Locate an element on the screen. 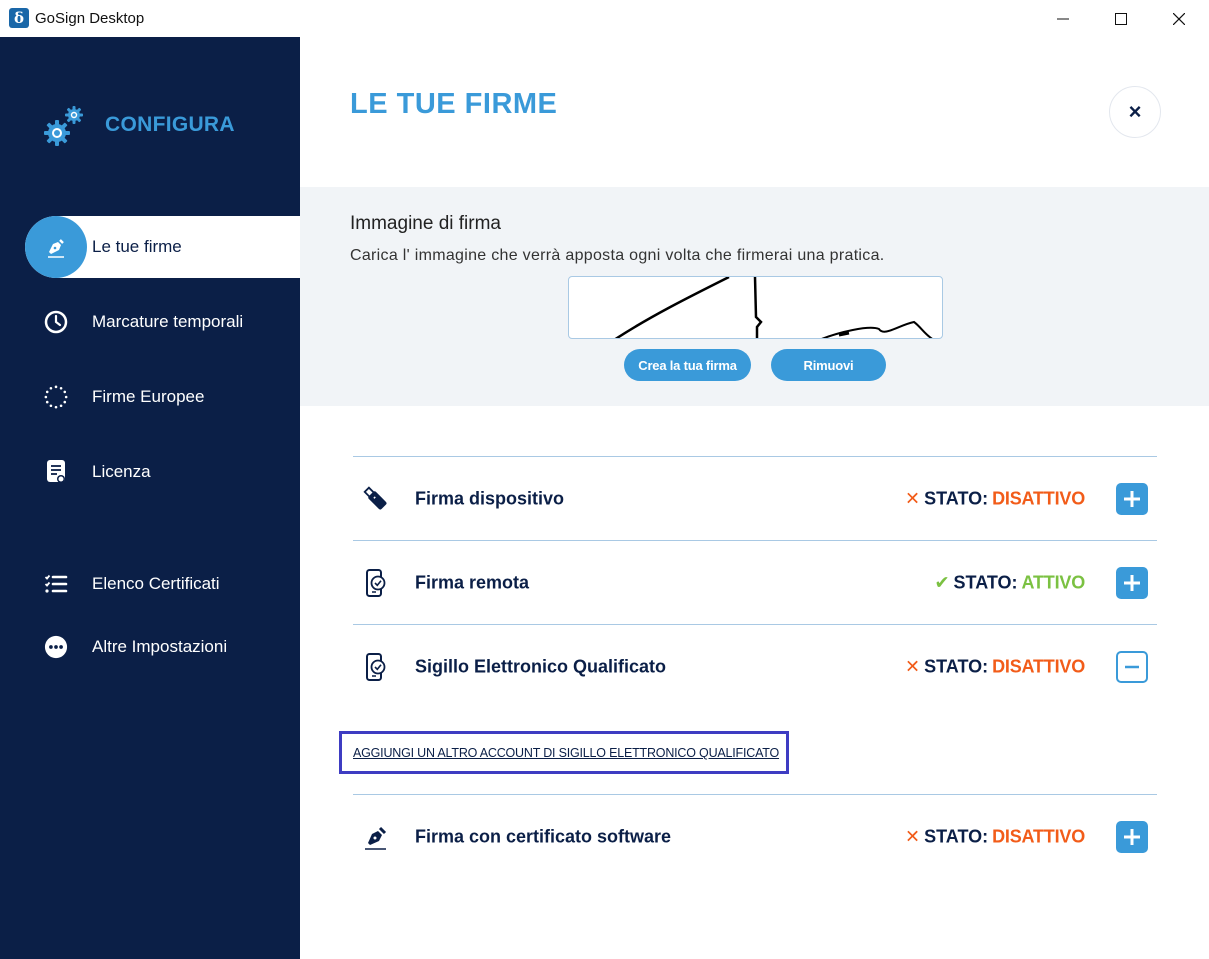 The image size is (1209, 959). minimize-button is located at coordinates (1063, 18).